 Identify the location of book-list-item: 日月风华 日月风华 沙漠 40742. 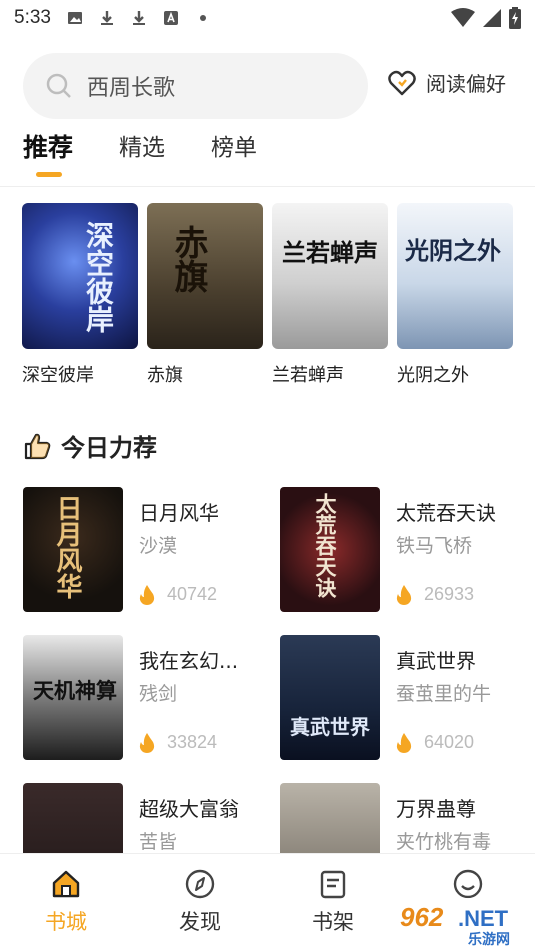
(143, 551).